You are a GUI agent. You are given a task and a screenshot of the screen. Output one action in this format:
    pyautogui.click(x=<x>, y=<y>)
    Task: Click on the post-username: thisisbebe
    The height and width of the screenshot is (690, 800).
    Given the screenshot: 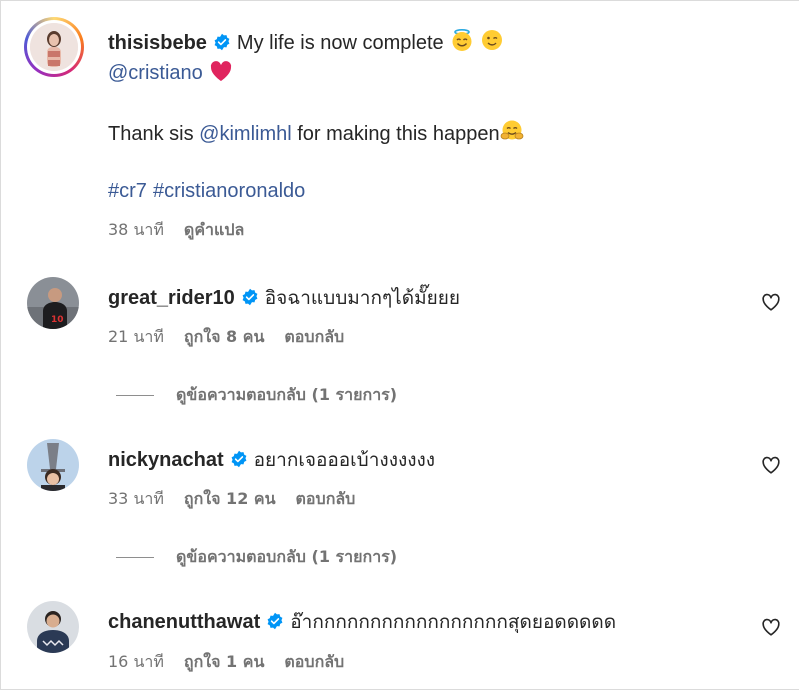 What is the action you would take?
    pyautogui.click(x=157, y=43)
    